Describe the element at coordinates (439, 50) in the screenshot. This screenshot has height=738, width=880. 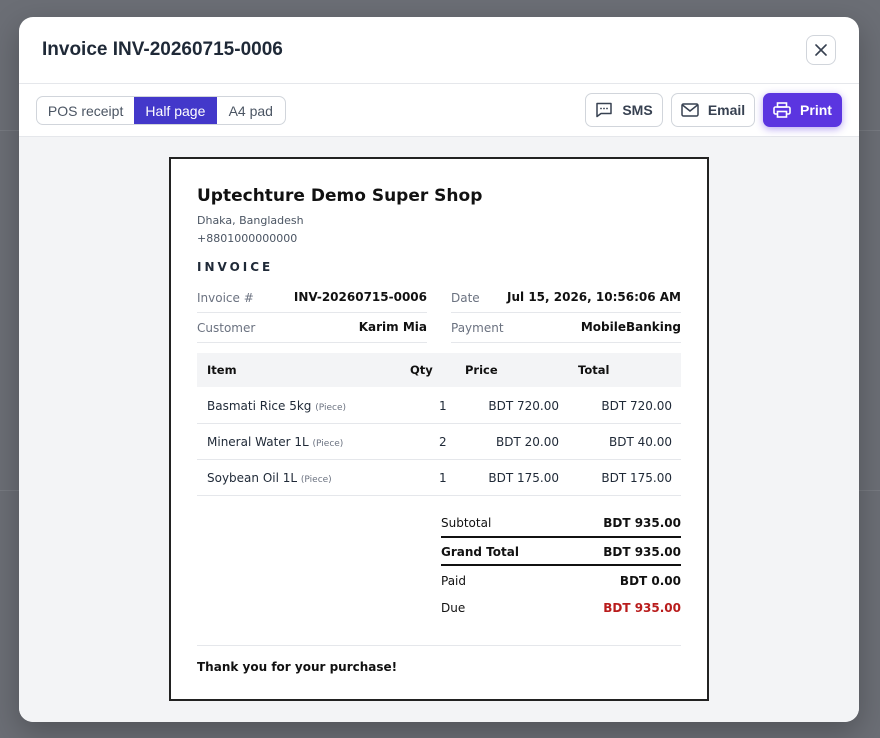
I see `modal-header: Invoice INV-20260715-0006` at that location.